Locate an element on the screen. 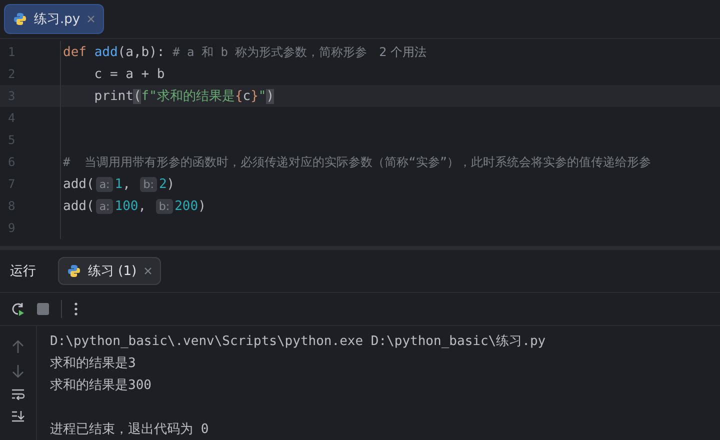  more-options-icon is located at coordinates (76, 309).